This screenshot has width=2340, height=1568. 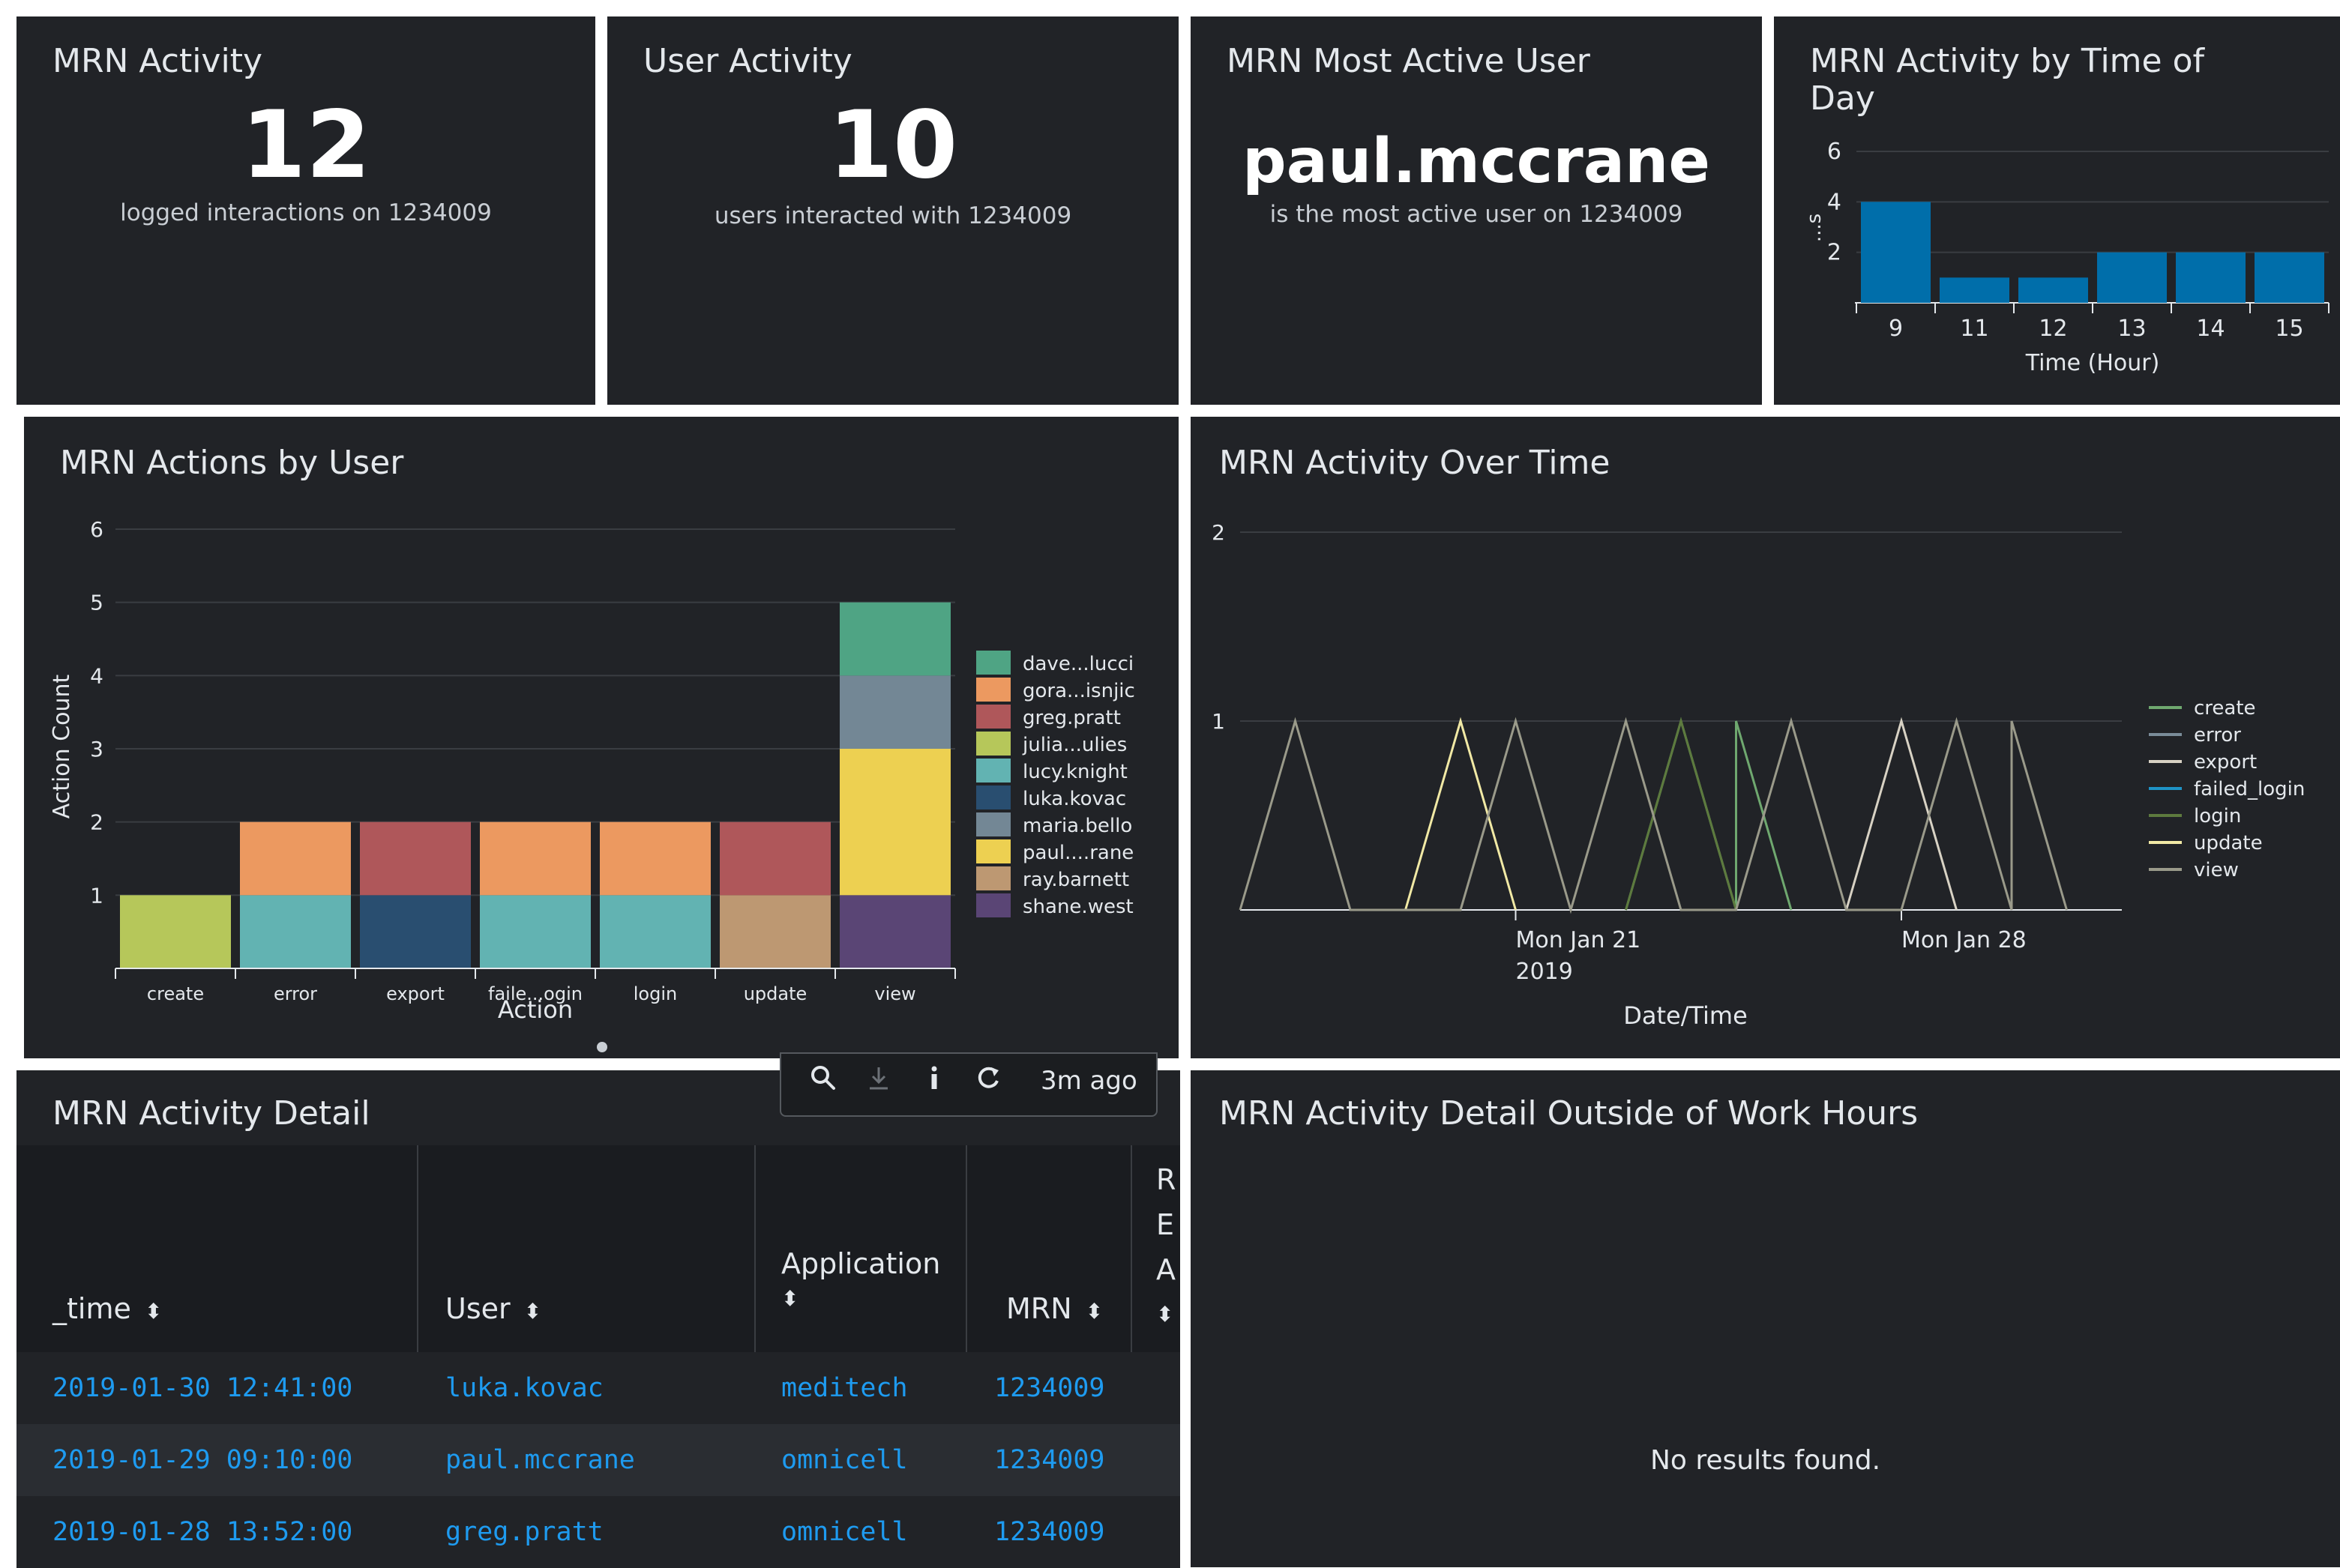 What do you see at coordinates (860, 1279) in the screenshot?
I see `column-header-application: Application ⬍` at bounding box center [860, 1279].